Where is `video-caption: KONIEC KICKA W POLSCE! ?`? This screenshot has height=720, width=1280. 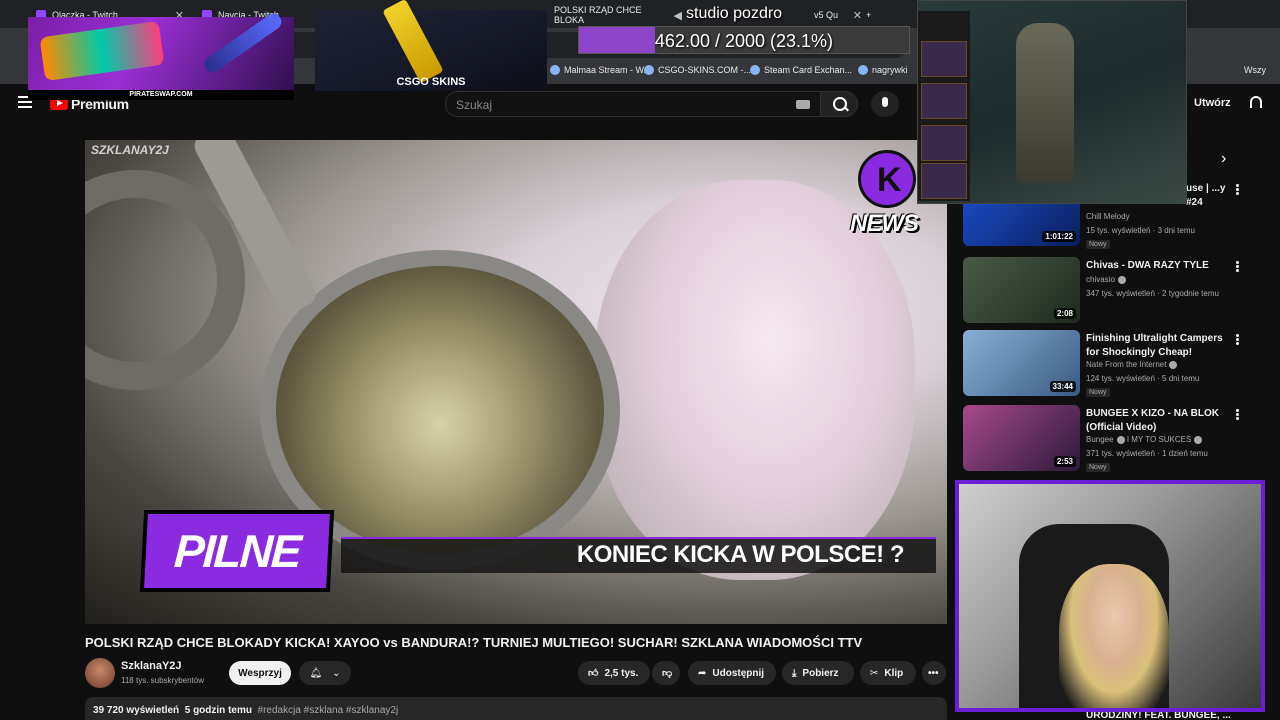
video-caption: KONIEC KICKA W POLSCE! ? is located at coordinates (638, 555).